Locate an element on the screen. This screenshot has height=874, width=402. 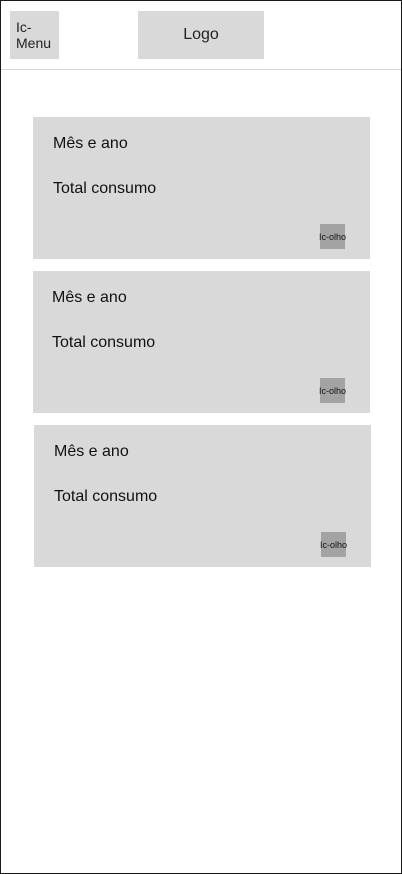
app-header: Ic-Menu Logo is located at coordinates (201, 35).